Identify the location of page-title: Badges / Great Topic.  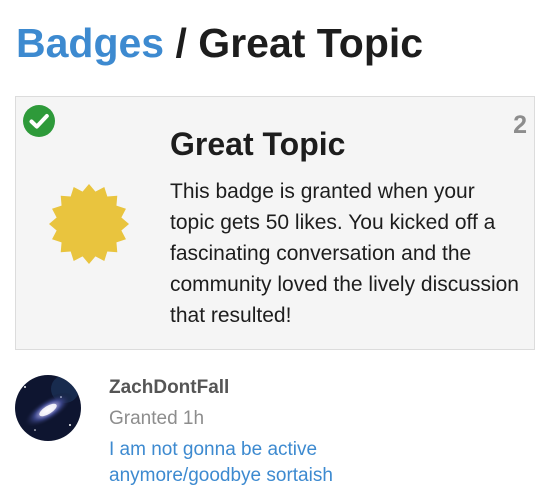
(219, 43).